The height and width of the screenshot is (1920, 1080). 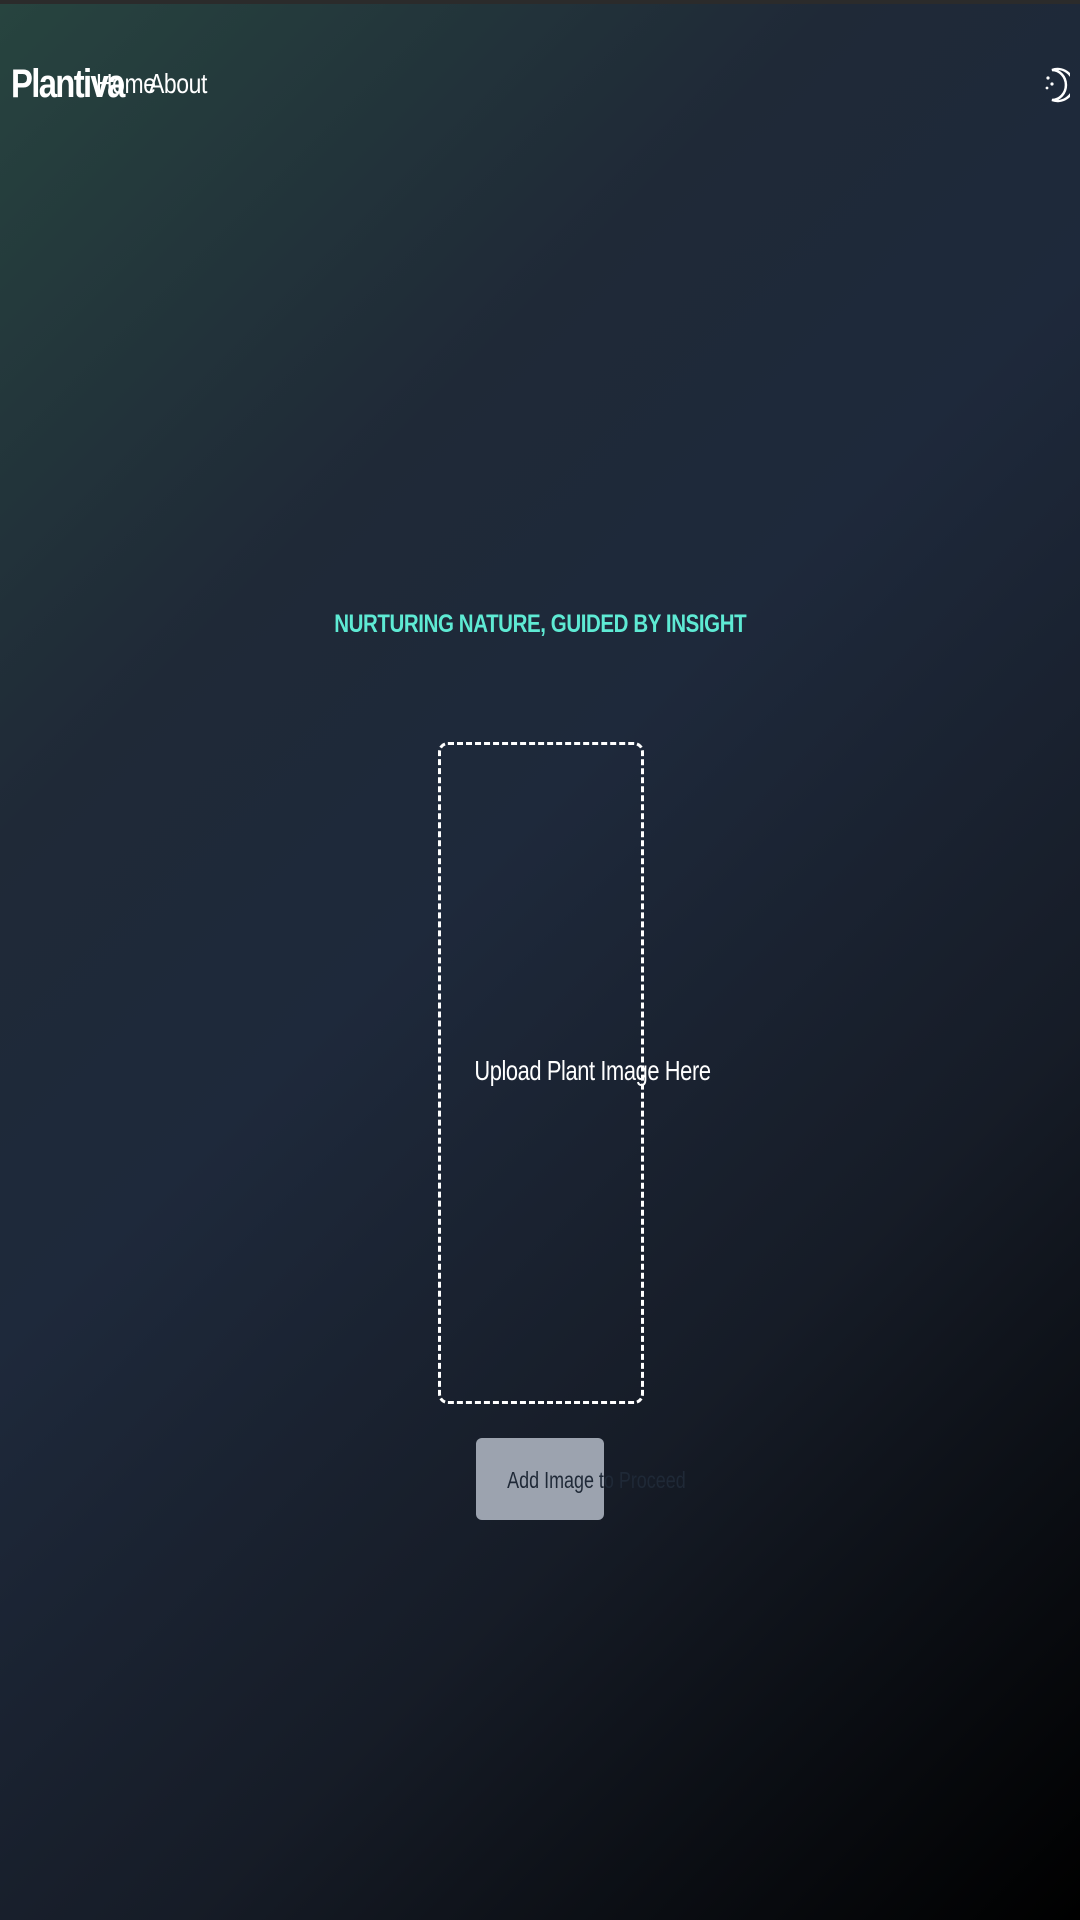 I want to click on window-top-edge, so click(x=540, y=2).